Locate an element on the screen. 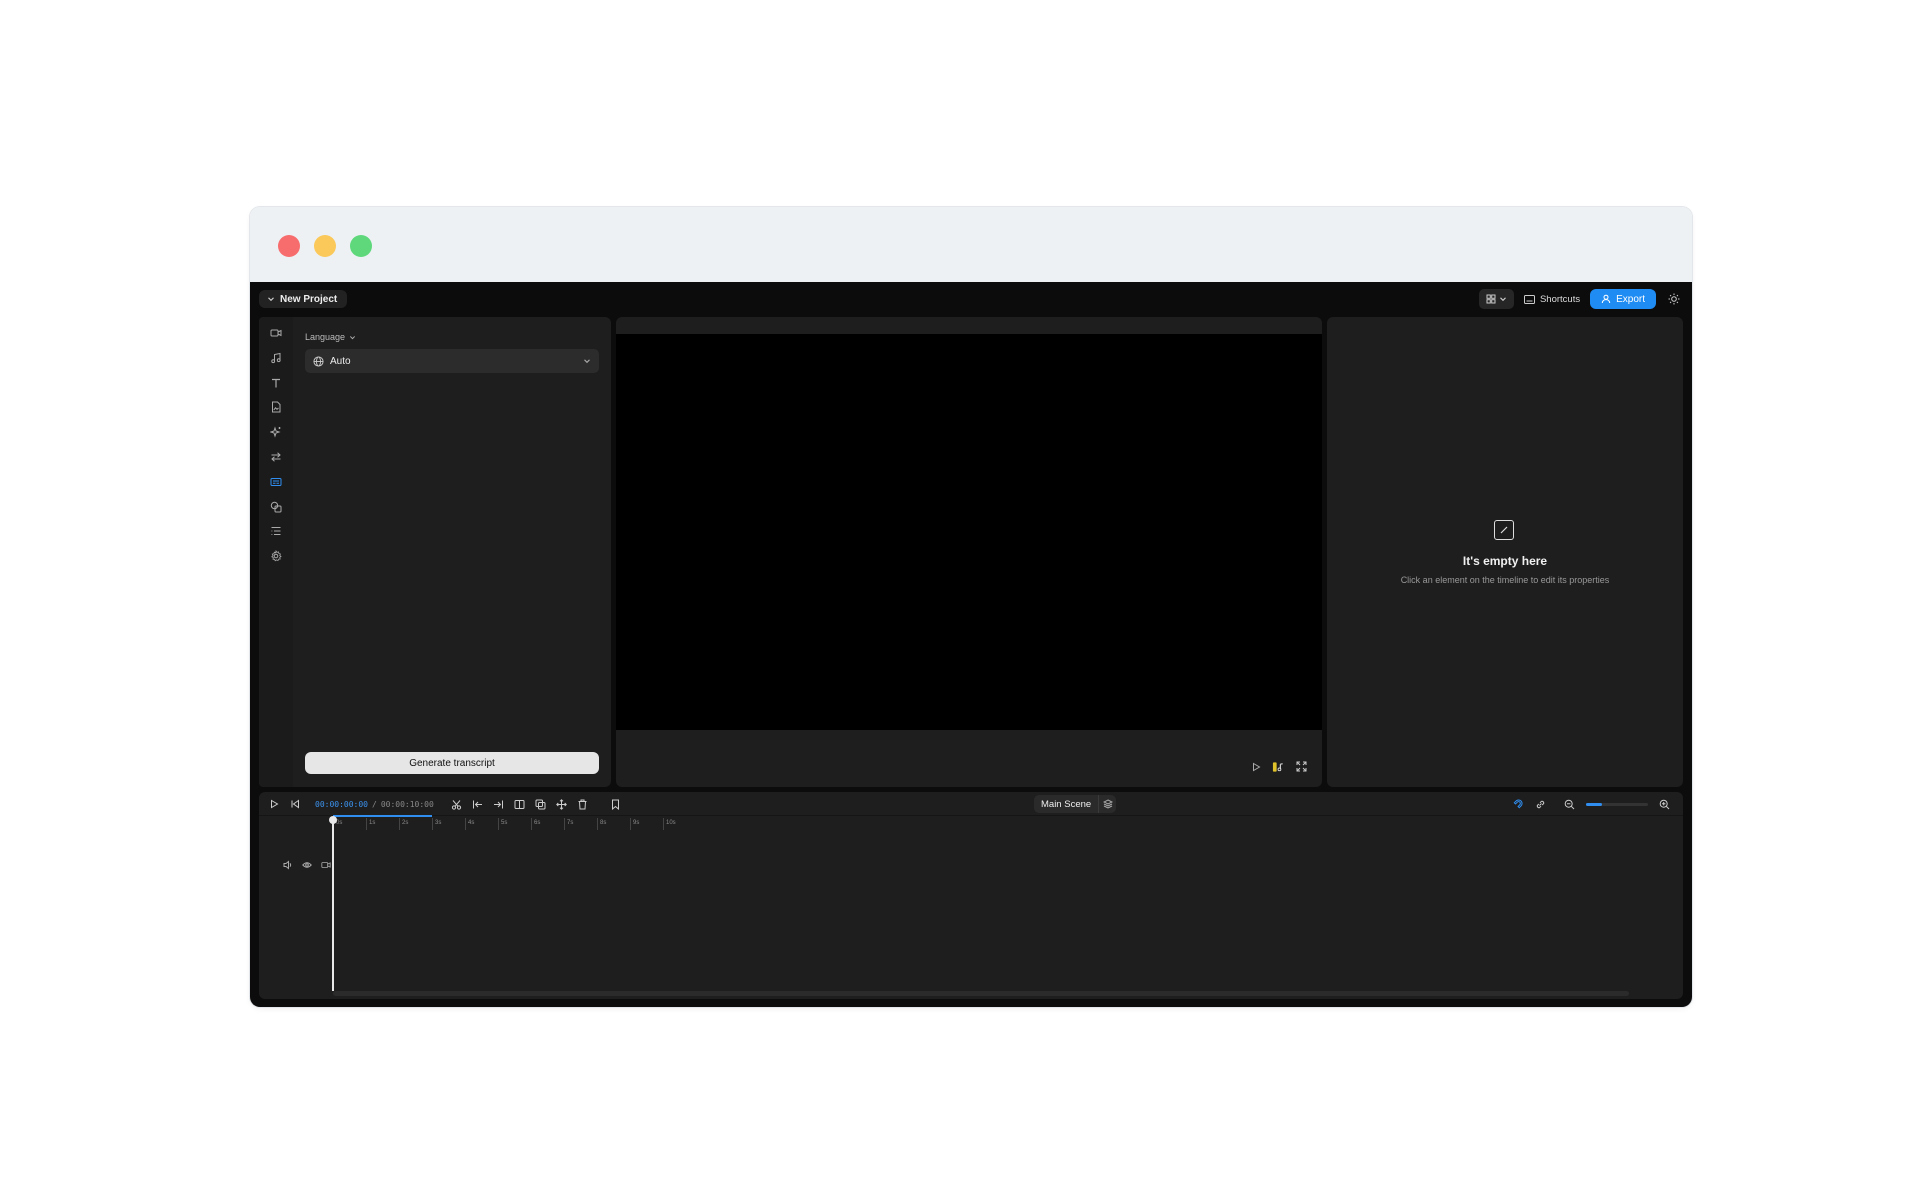 The image size is (1920, 1200). trash-icon is located at coordinates (582, 804).